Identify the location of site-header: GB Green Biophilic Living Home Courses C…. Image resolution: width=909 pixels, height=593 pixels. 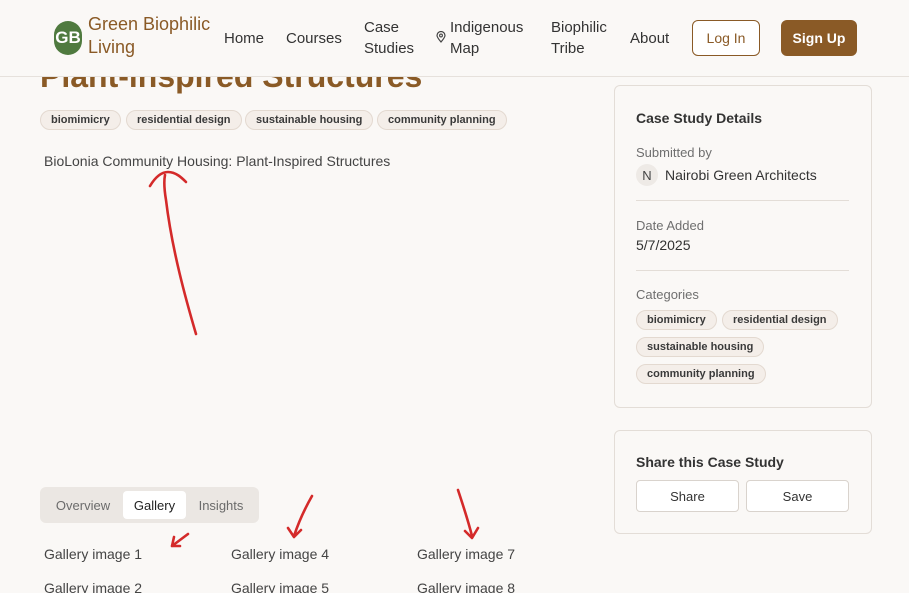
(454, 38).